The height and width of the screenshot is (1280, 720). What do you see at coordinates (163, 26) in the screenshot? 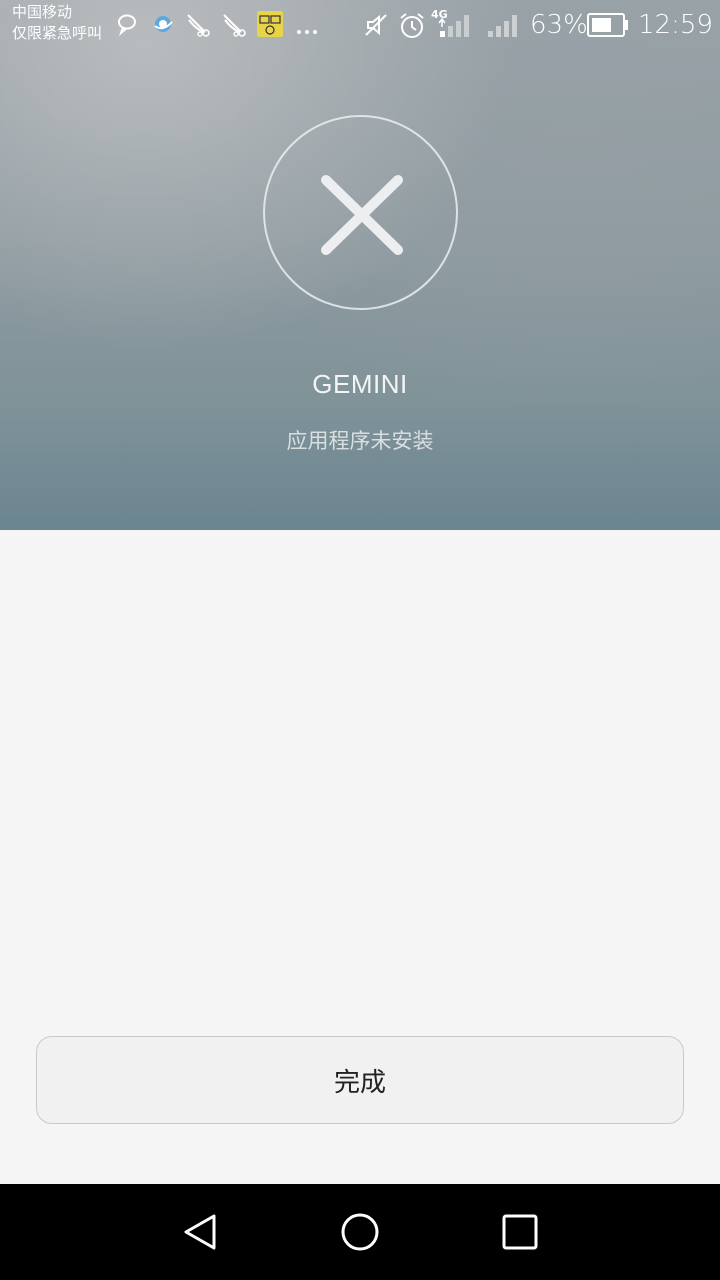
I see `browser-icon` at bounding box center [163, 26].